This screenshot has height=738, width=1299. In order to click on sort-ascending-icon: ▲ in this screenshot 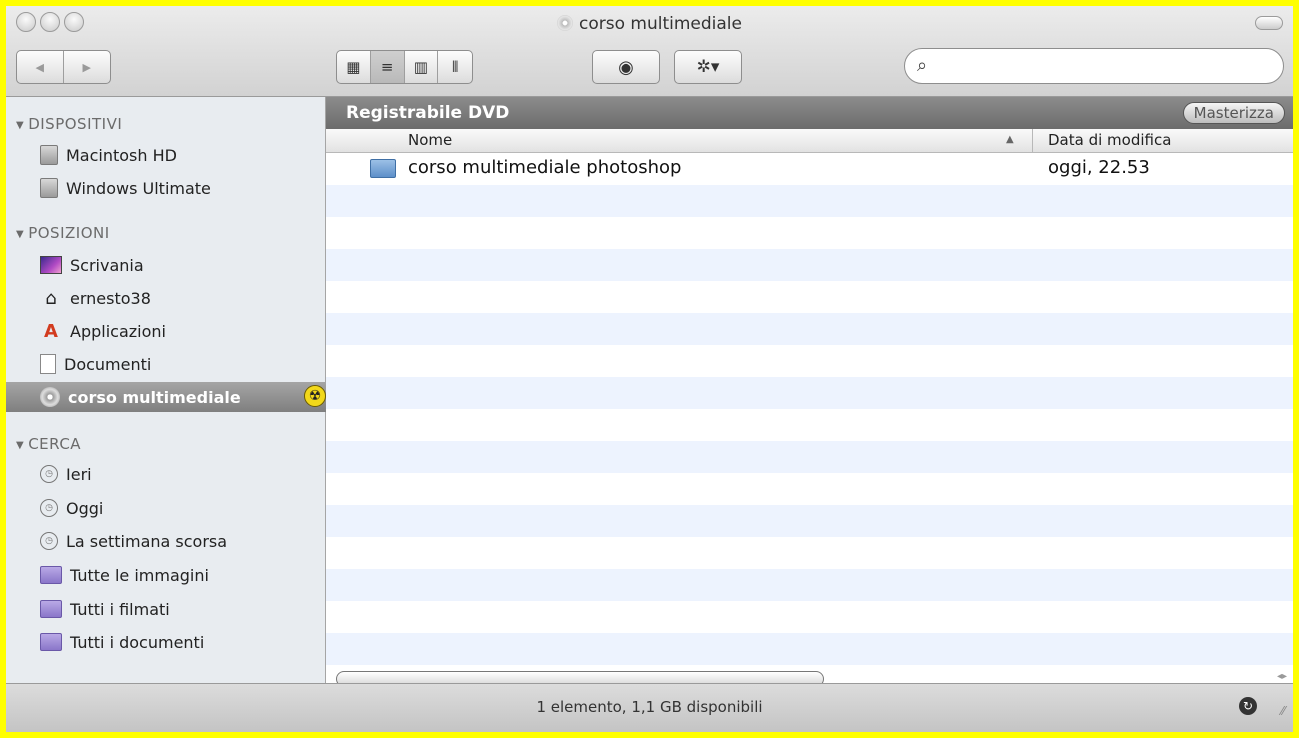, I will do `click(1010, 139)`.